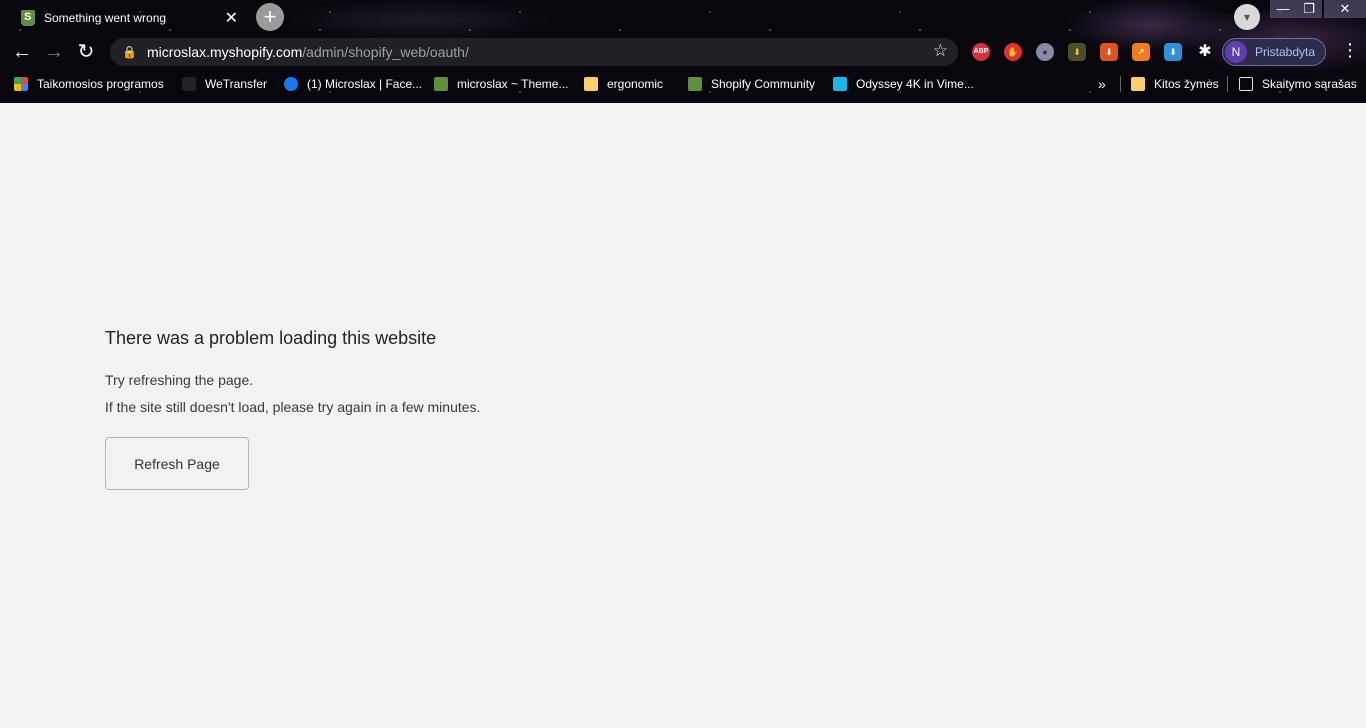 The image size is (1366, 728). Describe the element at coordinates (940, 51) in the screenshot. I see `bookmark-star-icon: ☆` at that location.